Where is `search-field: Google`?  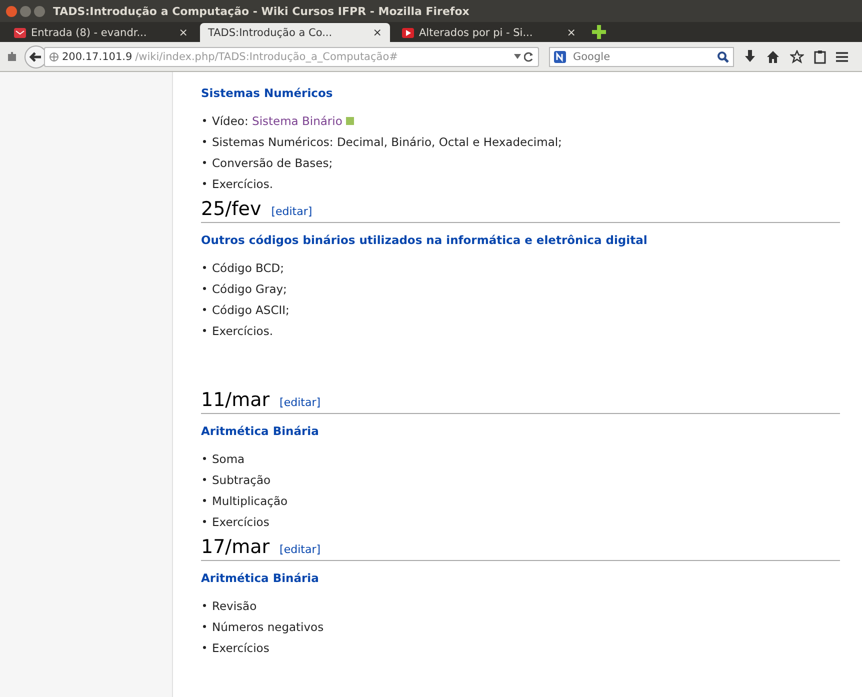 search-field: Google is located at coordinates (641, 56).